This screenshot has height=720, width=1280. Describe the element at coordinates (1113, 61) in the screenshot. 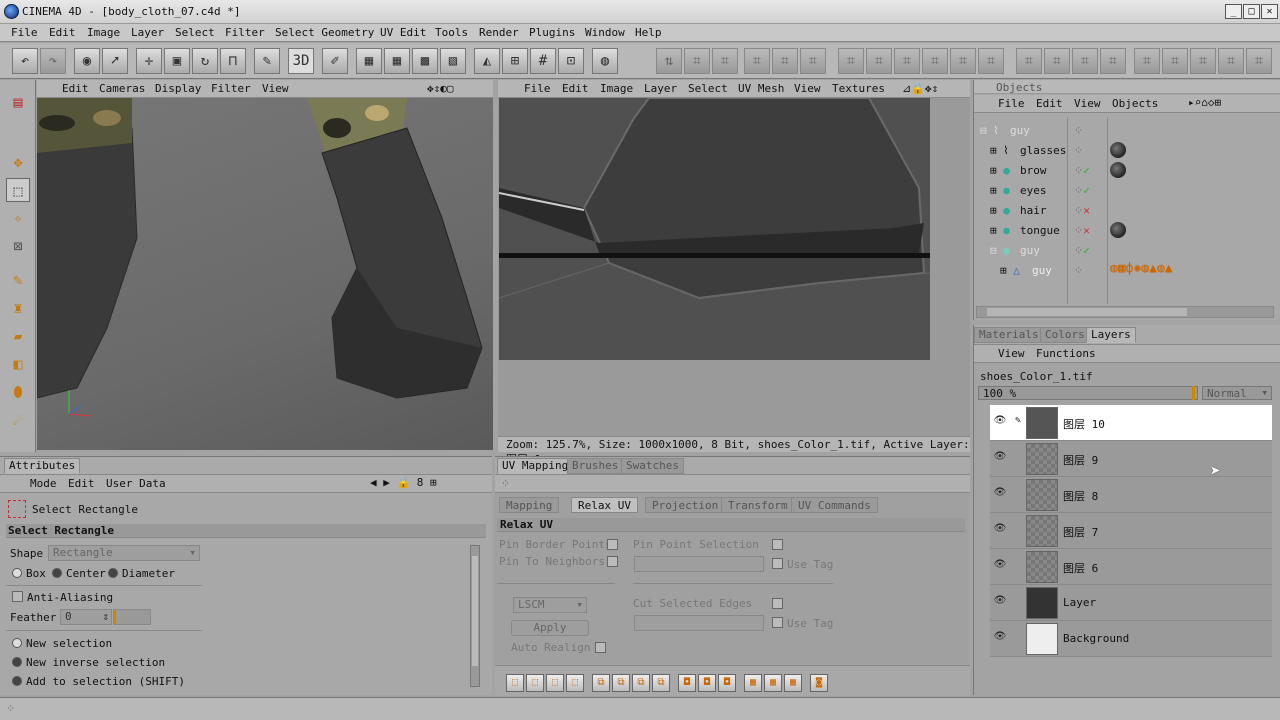

I see `disabled-tool-16-icon: ⌗` at that location.